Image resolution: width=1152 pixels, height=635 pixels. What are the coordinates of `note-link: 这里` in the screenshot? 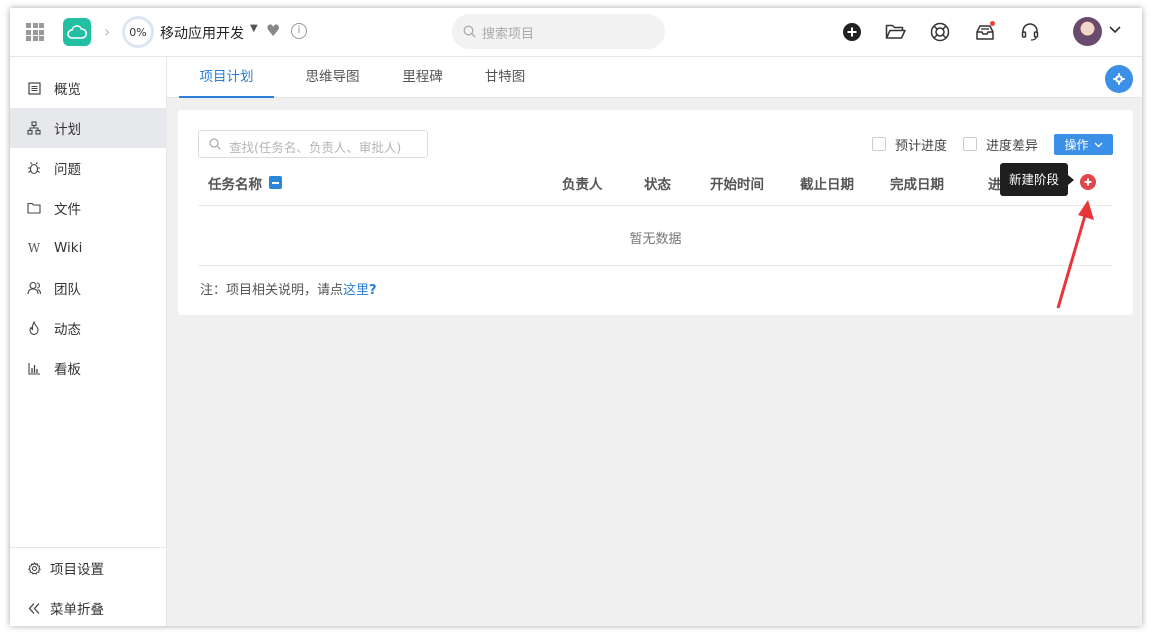 It's located at (356, 290).